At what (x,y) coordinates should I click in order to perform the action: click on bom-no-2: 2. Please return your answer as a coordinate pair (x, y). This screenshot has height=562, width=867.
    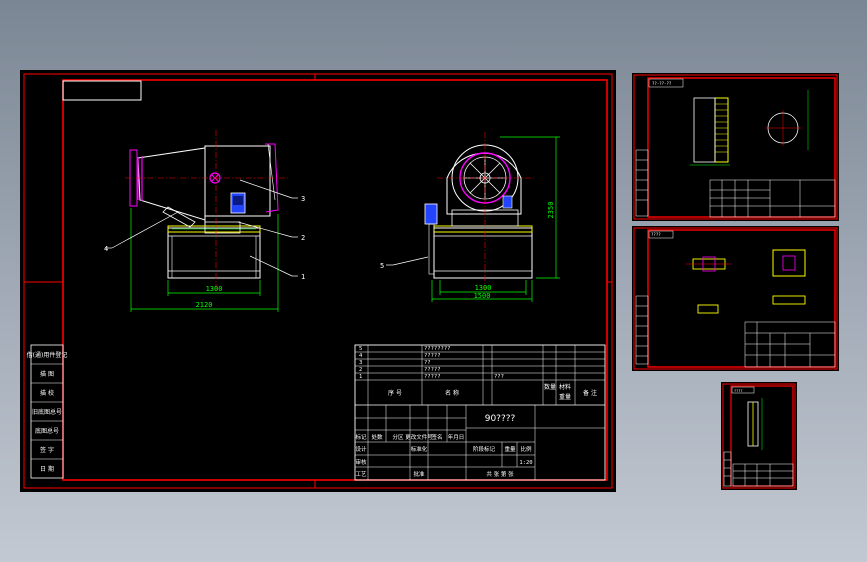
    Looking at the image, I should click on (360, 370).